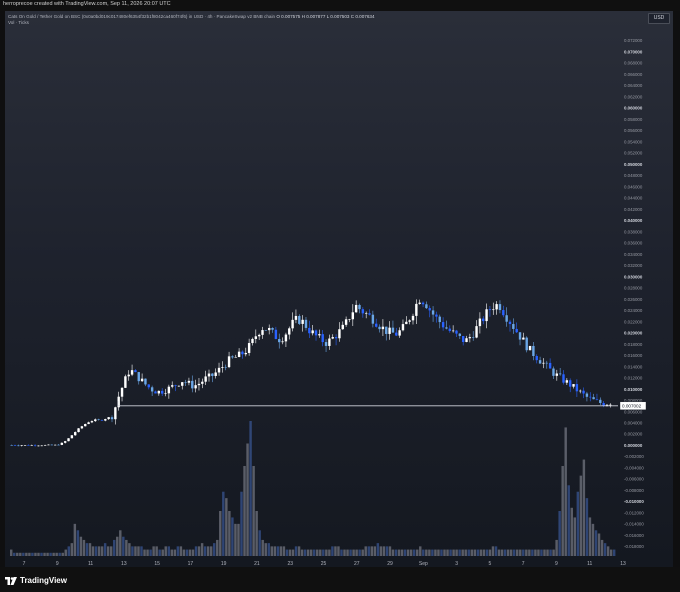 This screenshot has height=592, width=680. Describe the element at coordinates (634, 535) in the screenshot. I see `price-tick-label: -0.016000` at that location.